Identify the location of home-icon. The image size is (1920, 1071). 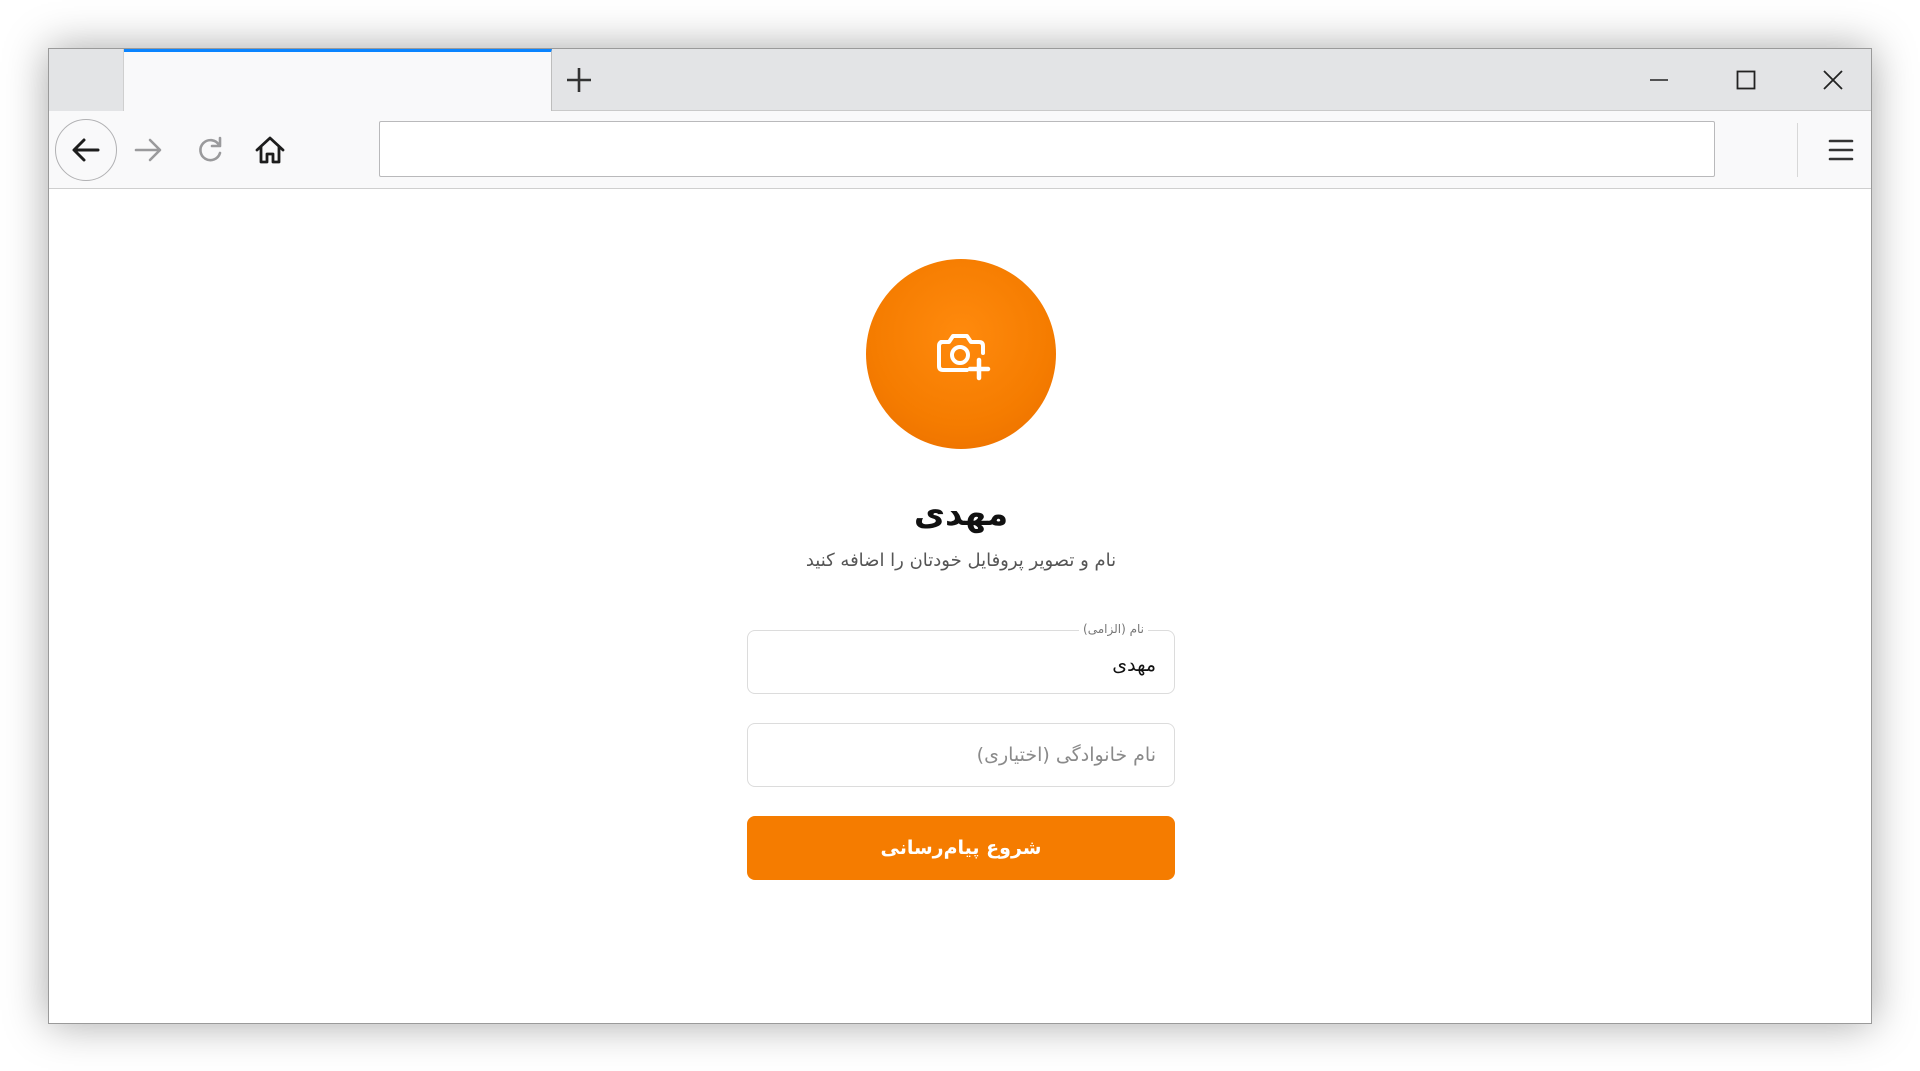
(270, 150).